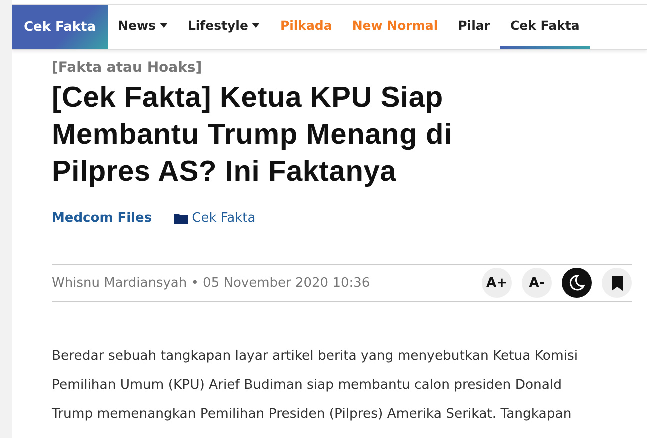  What do you see at coordinates (181, 218) in the screenshot?
I see `folder-icon` at bounding box center [181, 218].